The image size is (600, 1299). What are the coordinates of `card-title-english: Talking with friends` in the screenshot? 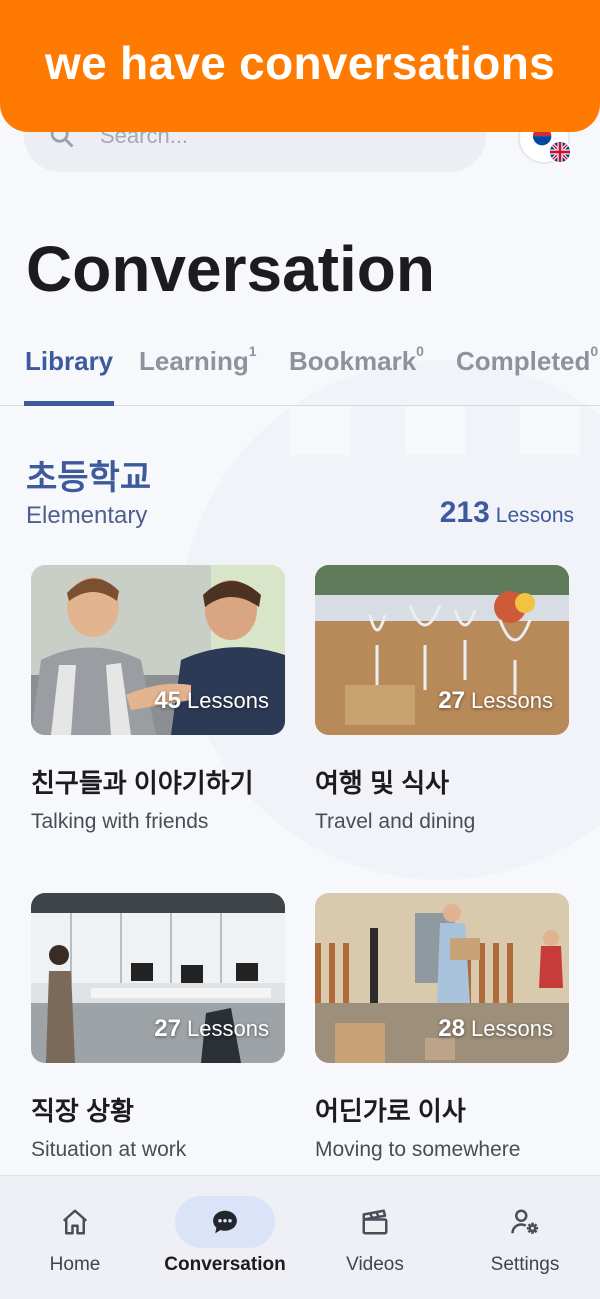 It's located at (120, 821).